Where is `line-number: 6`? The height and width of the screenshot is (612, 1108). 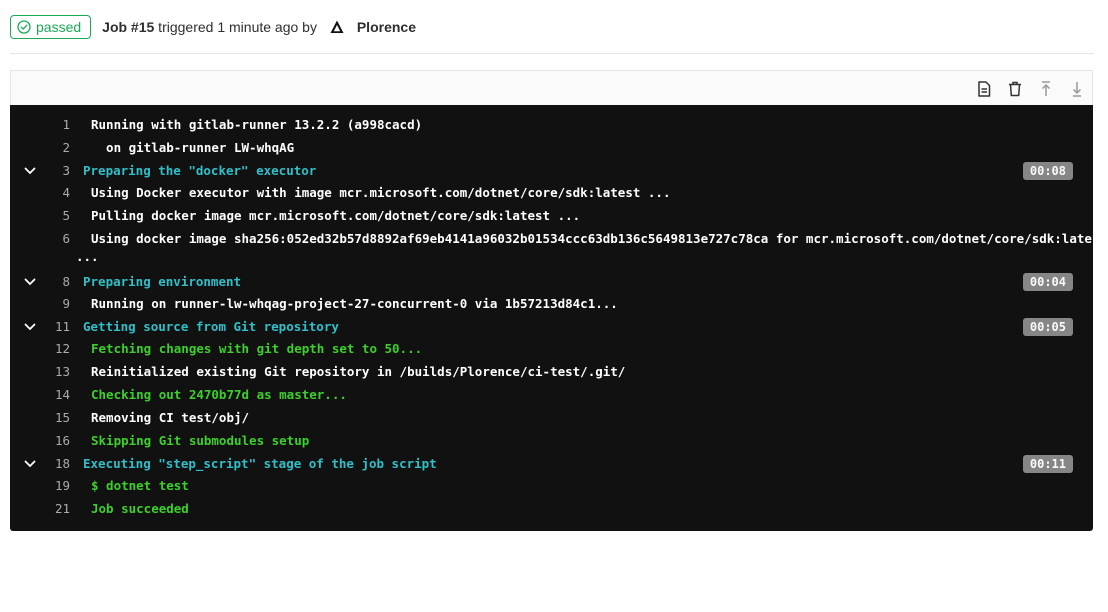 line-number: 6 is located at coordinates (60, 239).